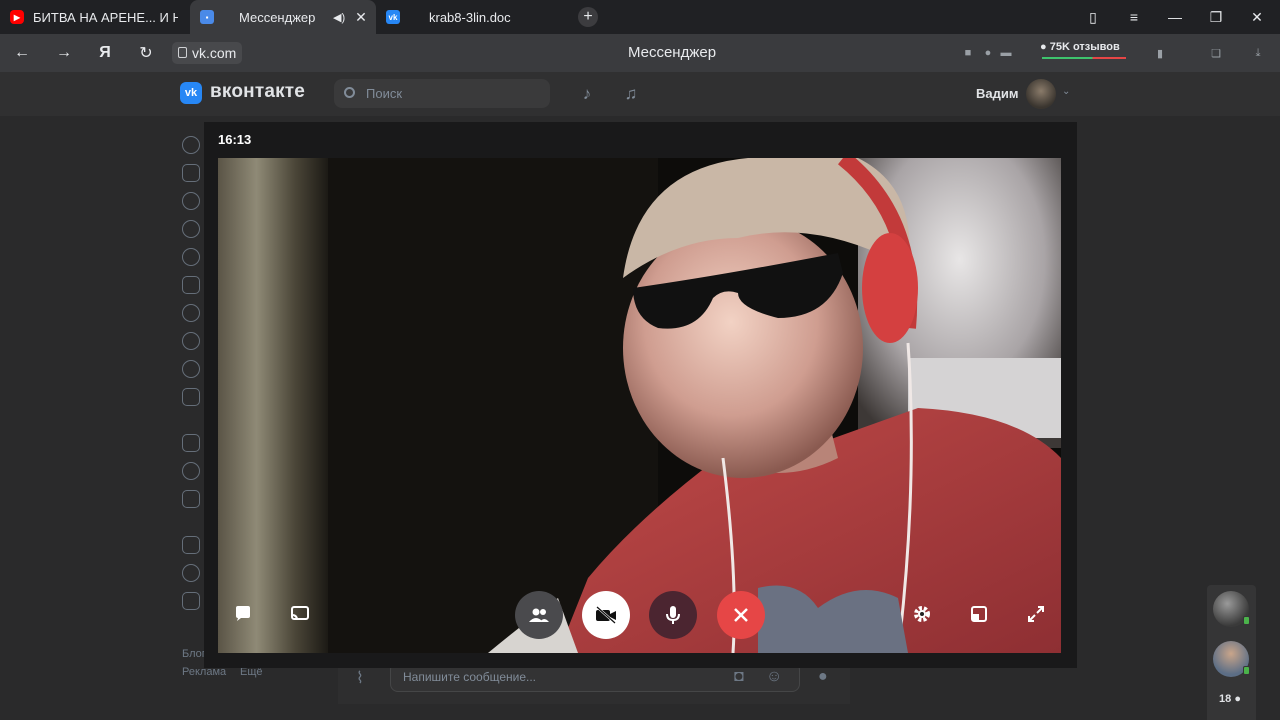 This screenshot has height=720, width=1280. What do you see at coordinates (191, 145) in the screenshot?
I see `profile-icon` at bounding box center [191, 145].